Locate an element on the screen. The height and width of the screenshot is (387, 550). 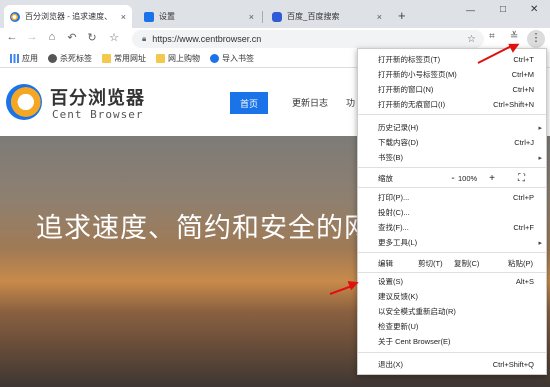
centbrowser-favicon-icon is located at coordinates (15, 16).